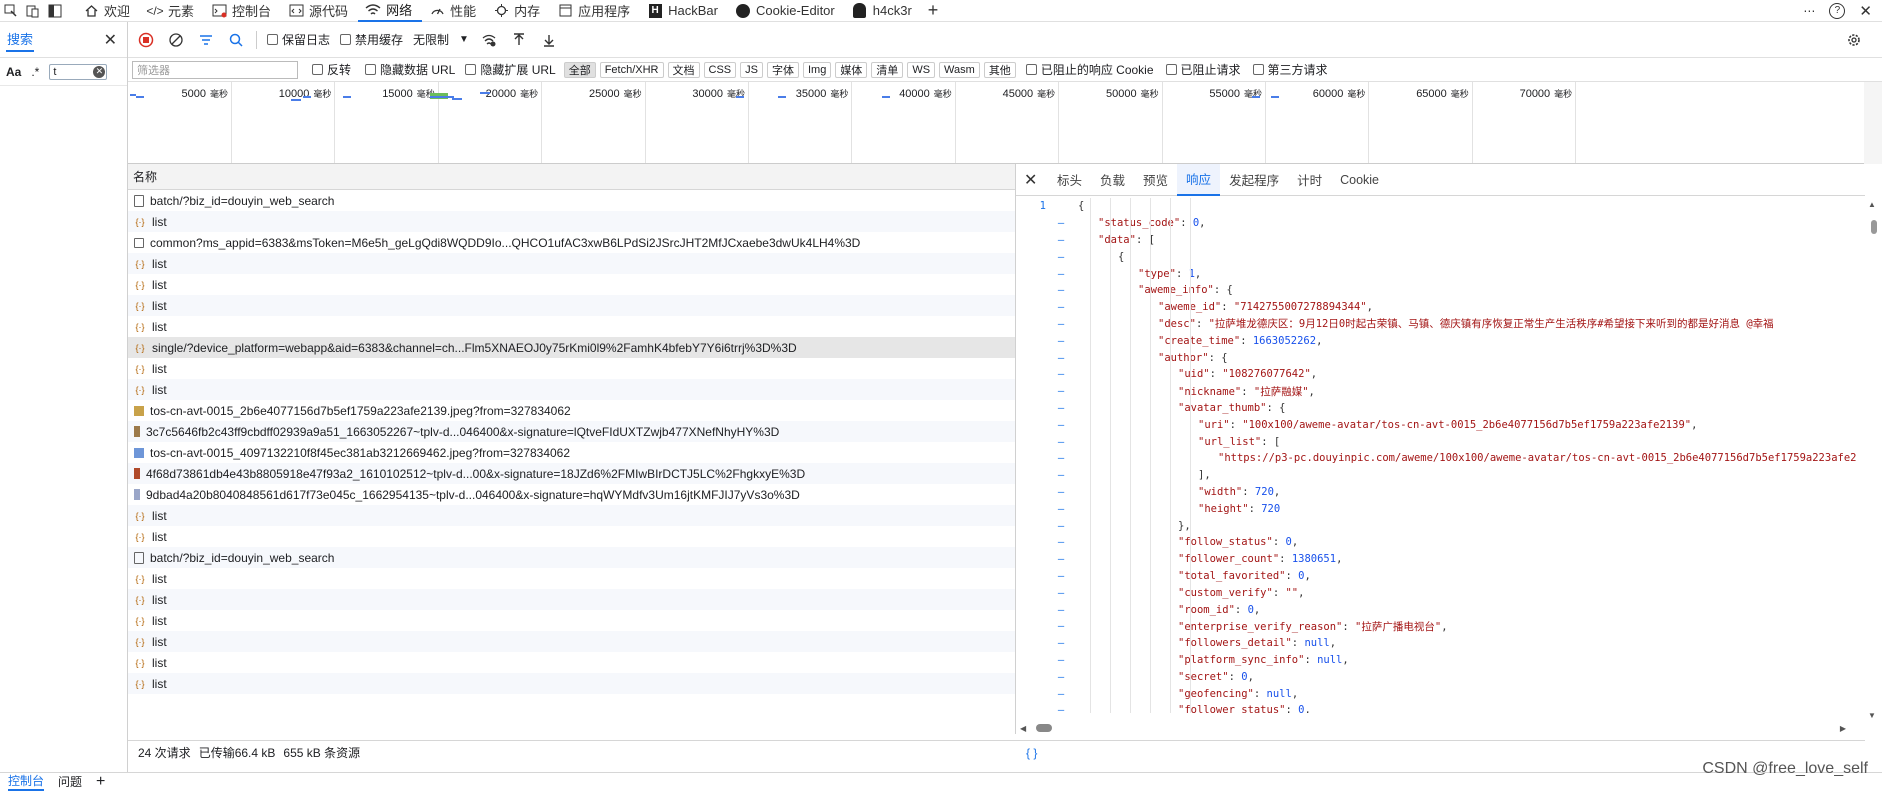 The width and height of the screenshot is (1882, 791). I want to click on close-details-icon: ✕, so click(1036, 180).